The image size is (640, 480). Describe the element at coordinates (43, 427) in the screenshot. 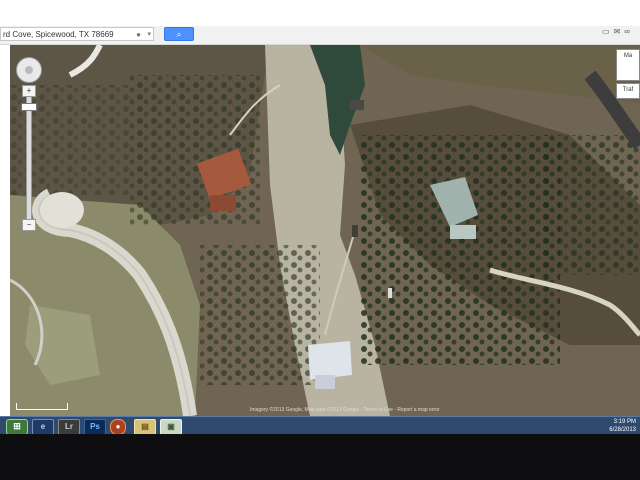

I see `ie-app-icon: e` at that location.